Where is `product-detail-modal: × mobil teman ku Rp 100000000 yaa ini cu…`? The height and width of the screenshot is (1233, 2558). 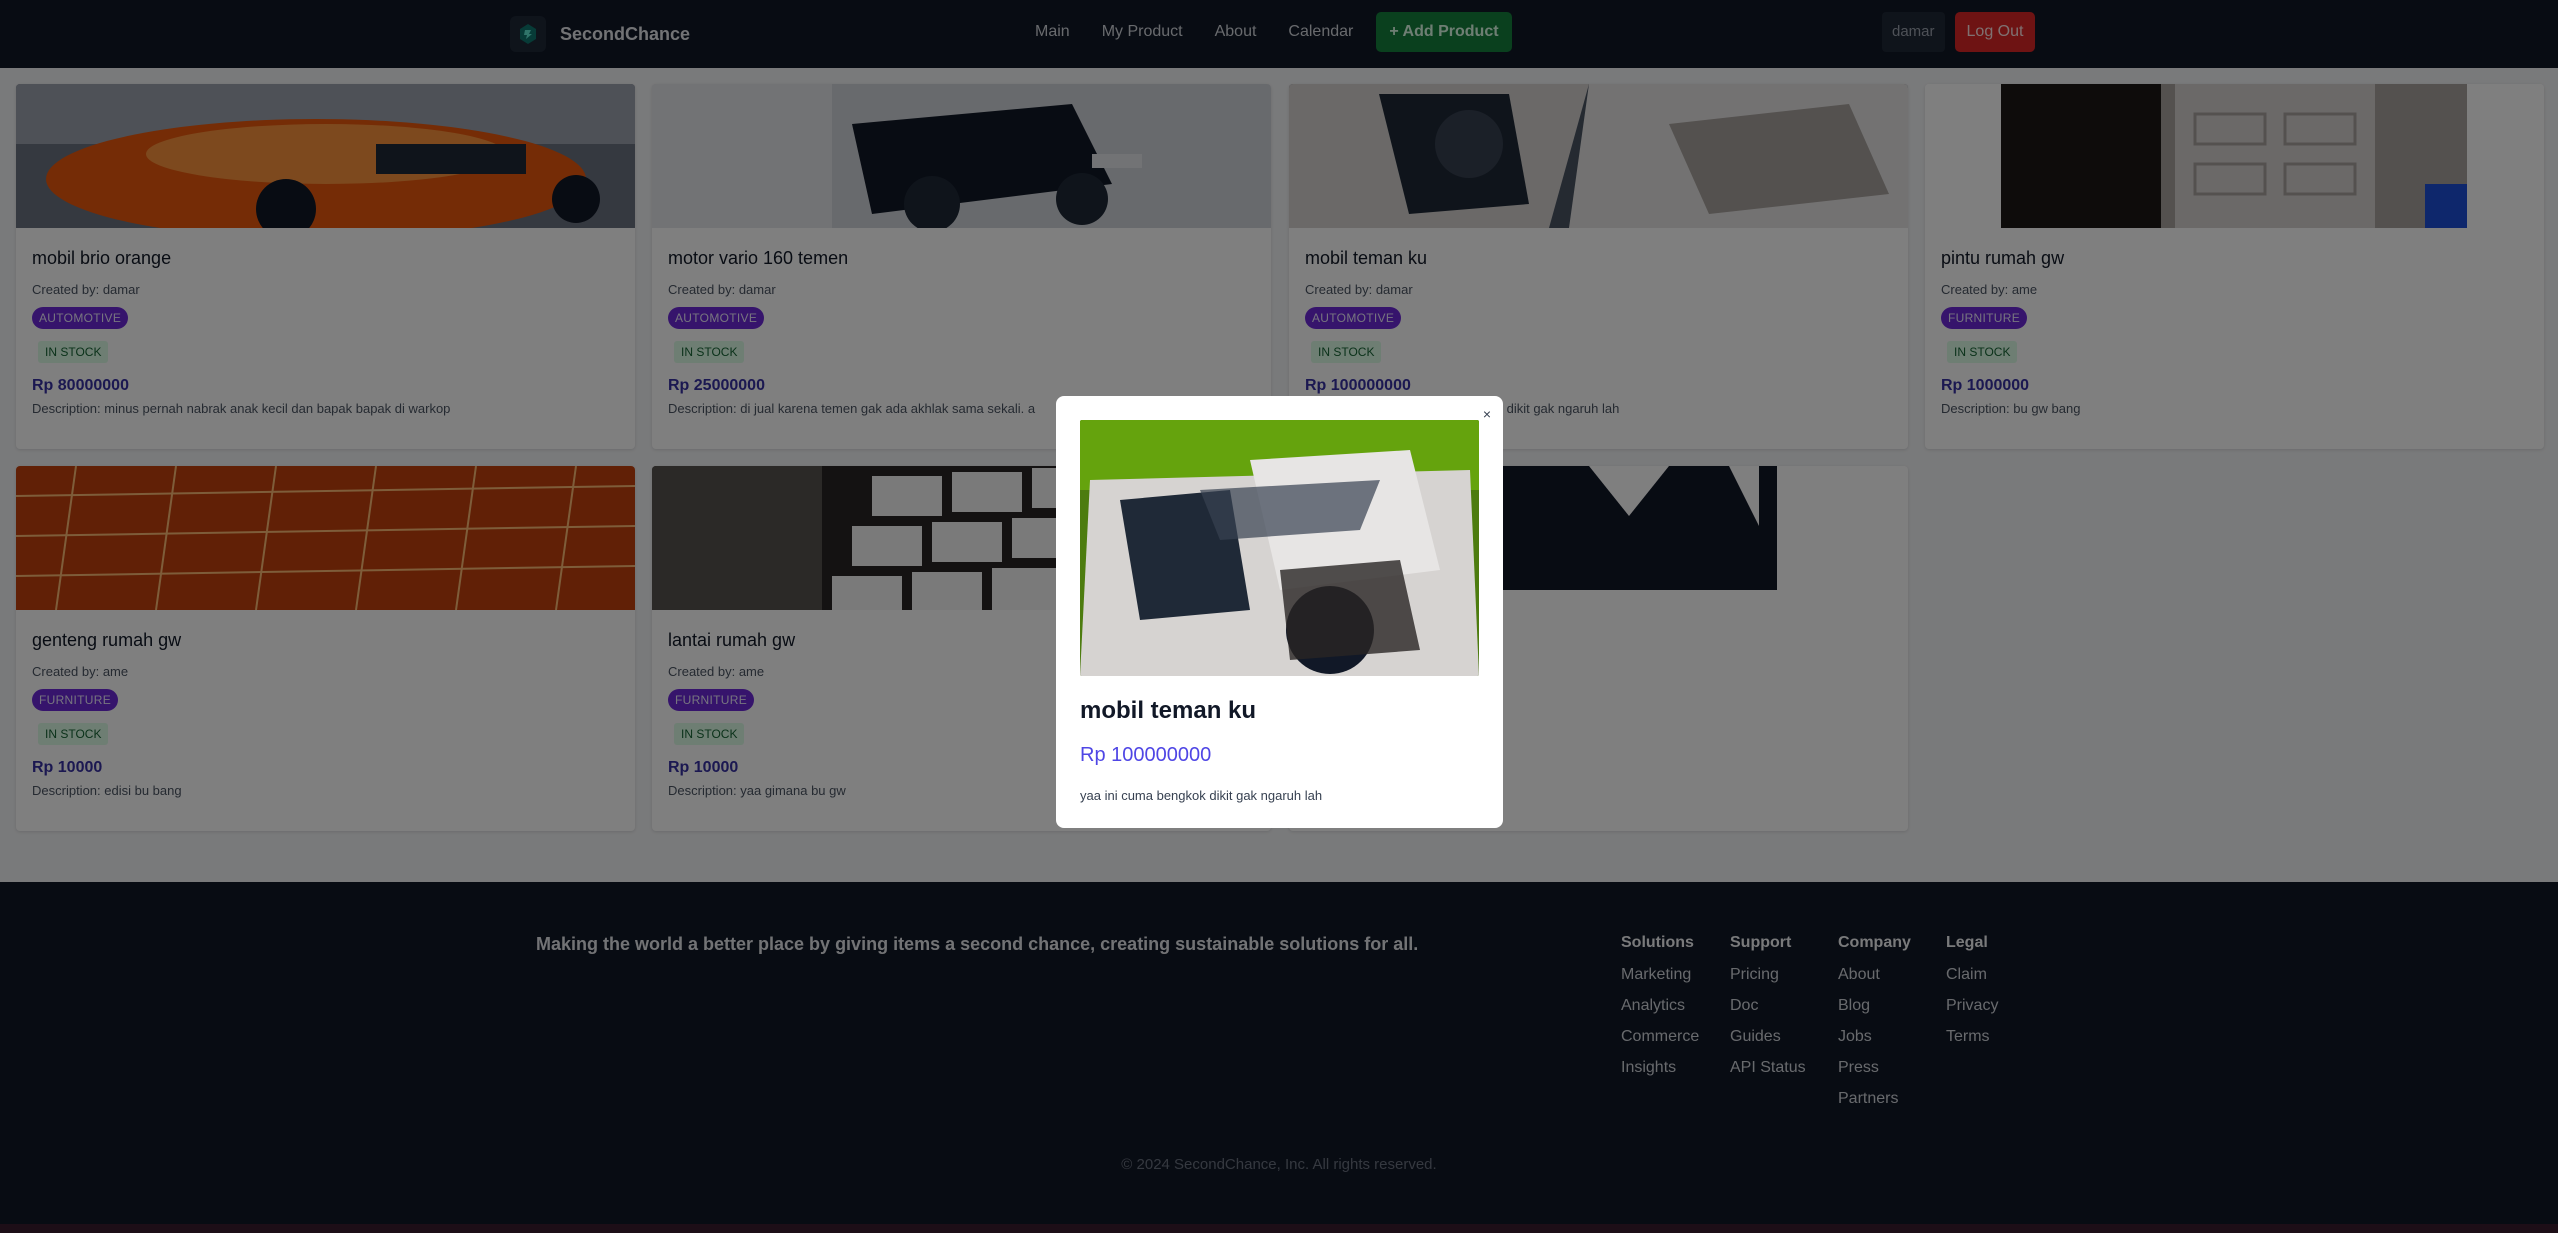 product-detail-modal: × mobil teman ku Rp 100000000 yaa ini cu… is located at coordinates (1279, 612).